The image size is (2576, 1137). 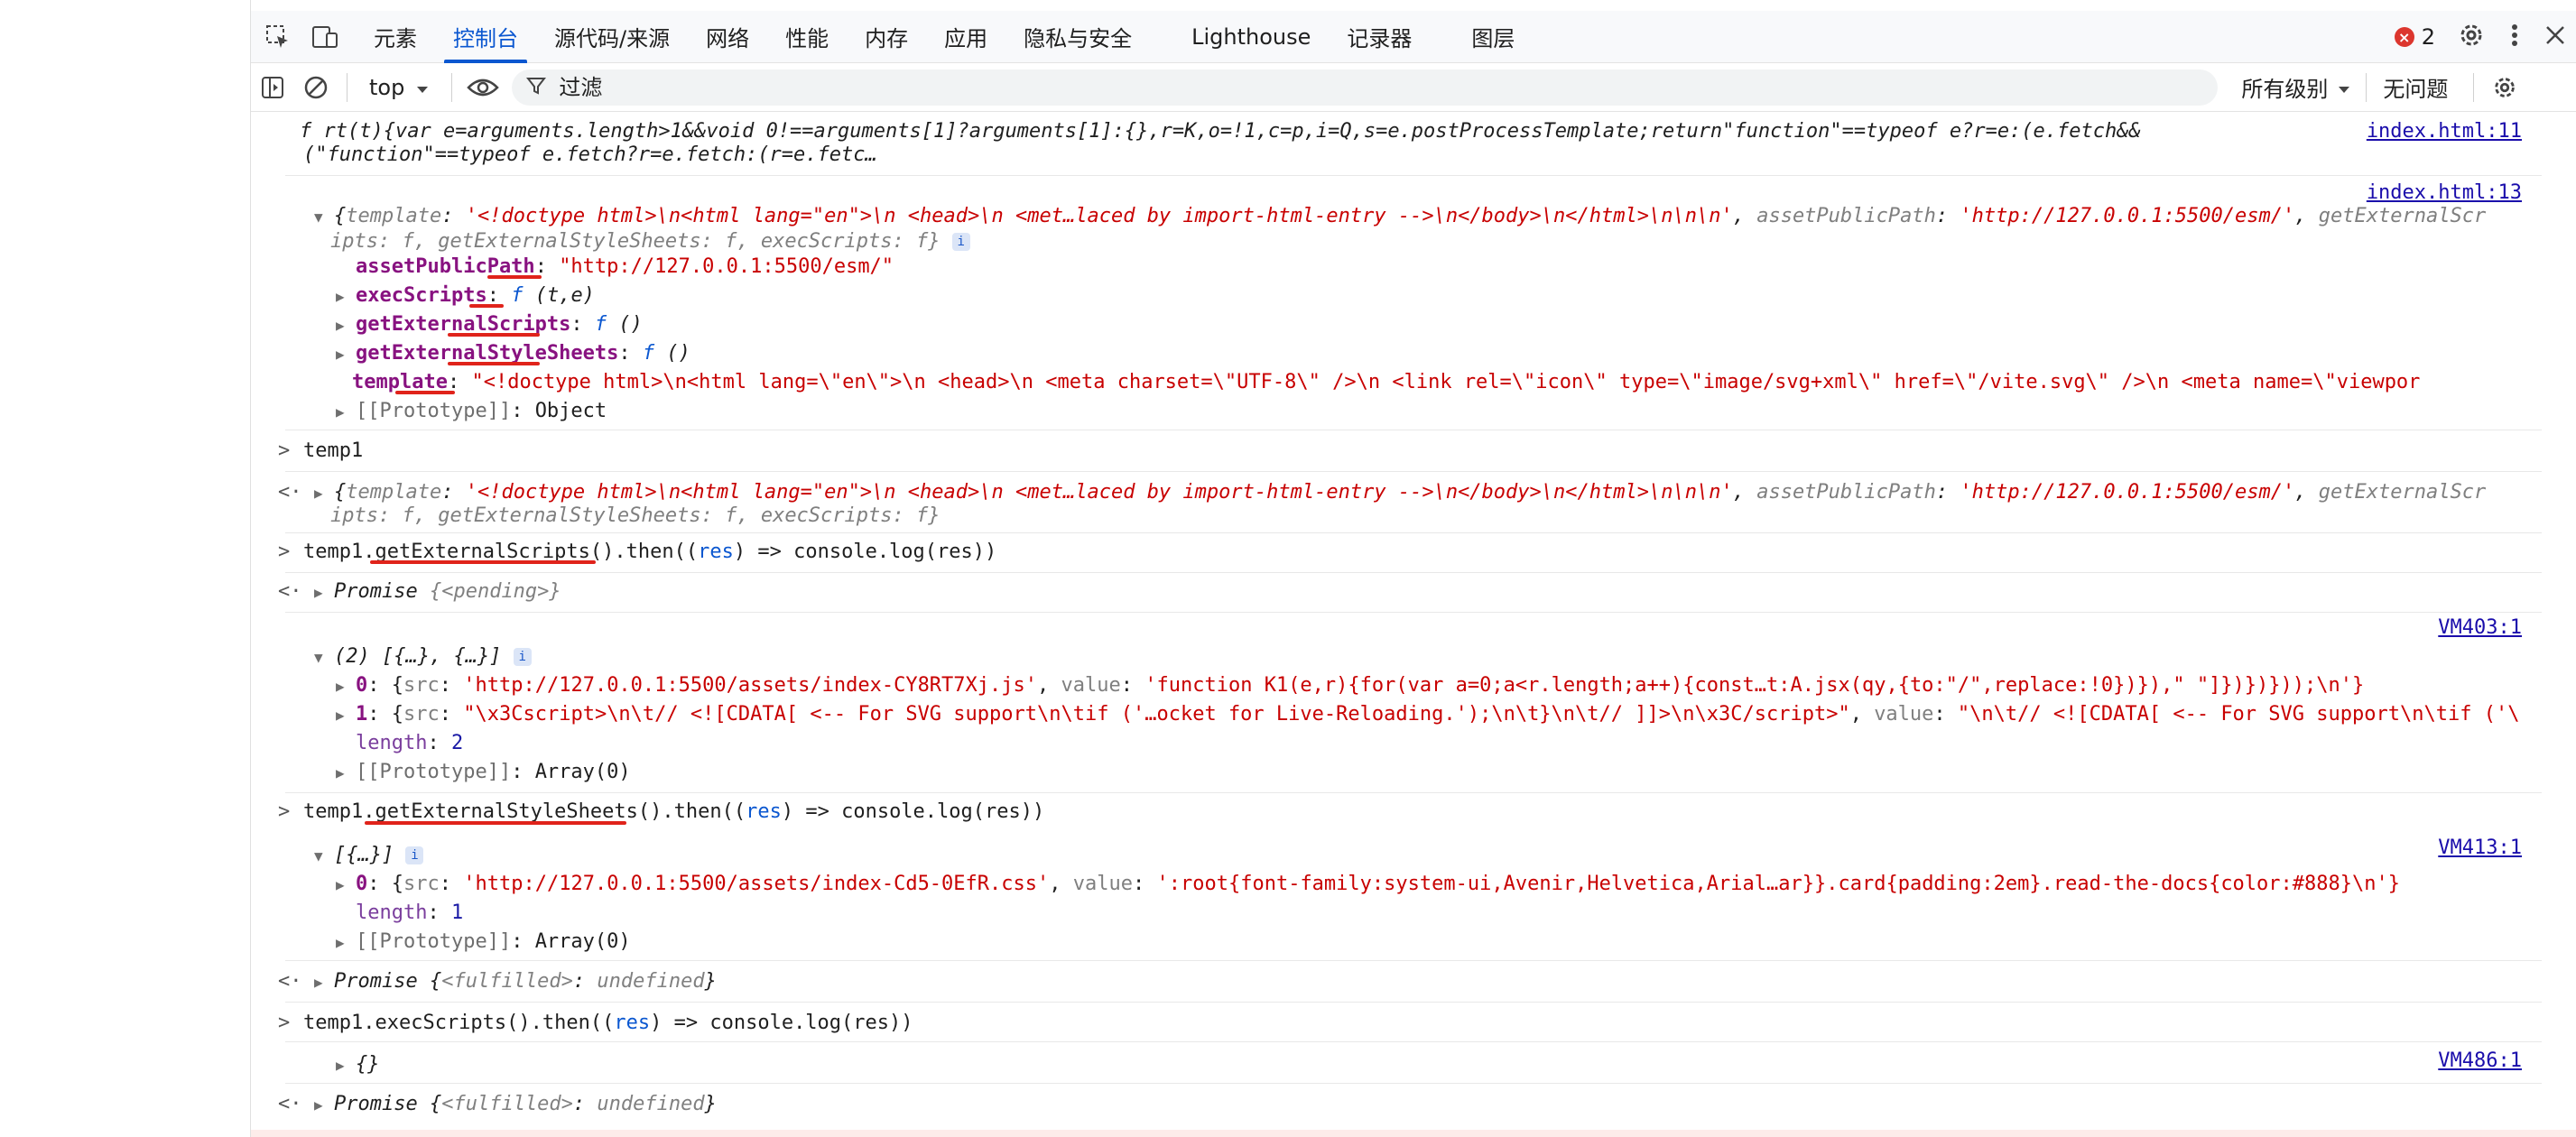 I want to click on prop-prototype-object: ▶ [[Prototype]]: Object, so click(x=1456, y=412).